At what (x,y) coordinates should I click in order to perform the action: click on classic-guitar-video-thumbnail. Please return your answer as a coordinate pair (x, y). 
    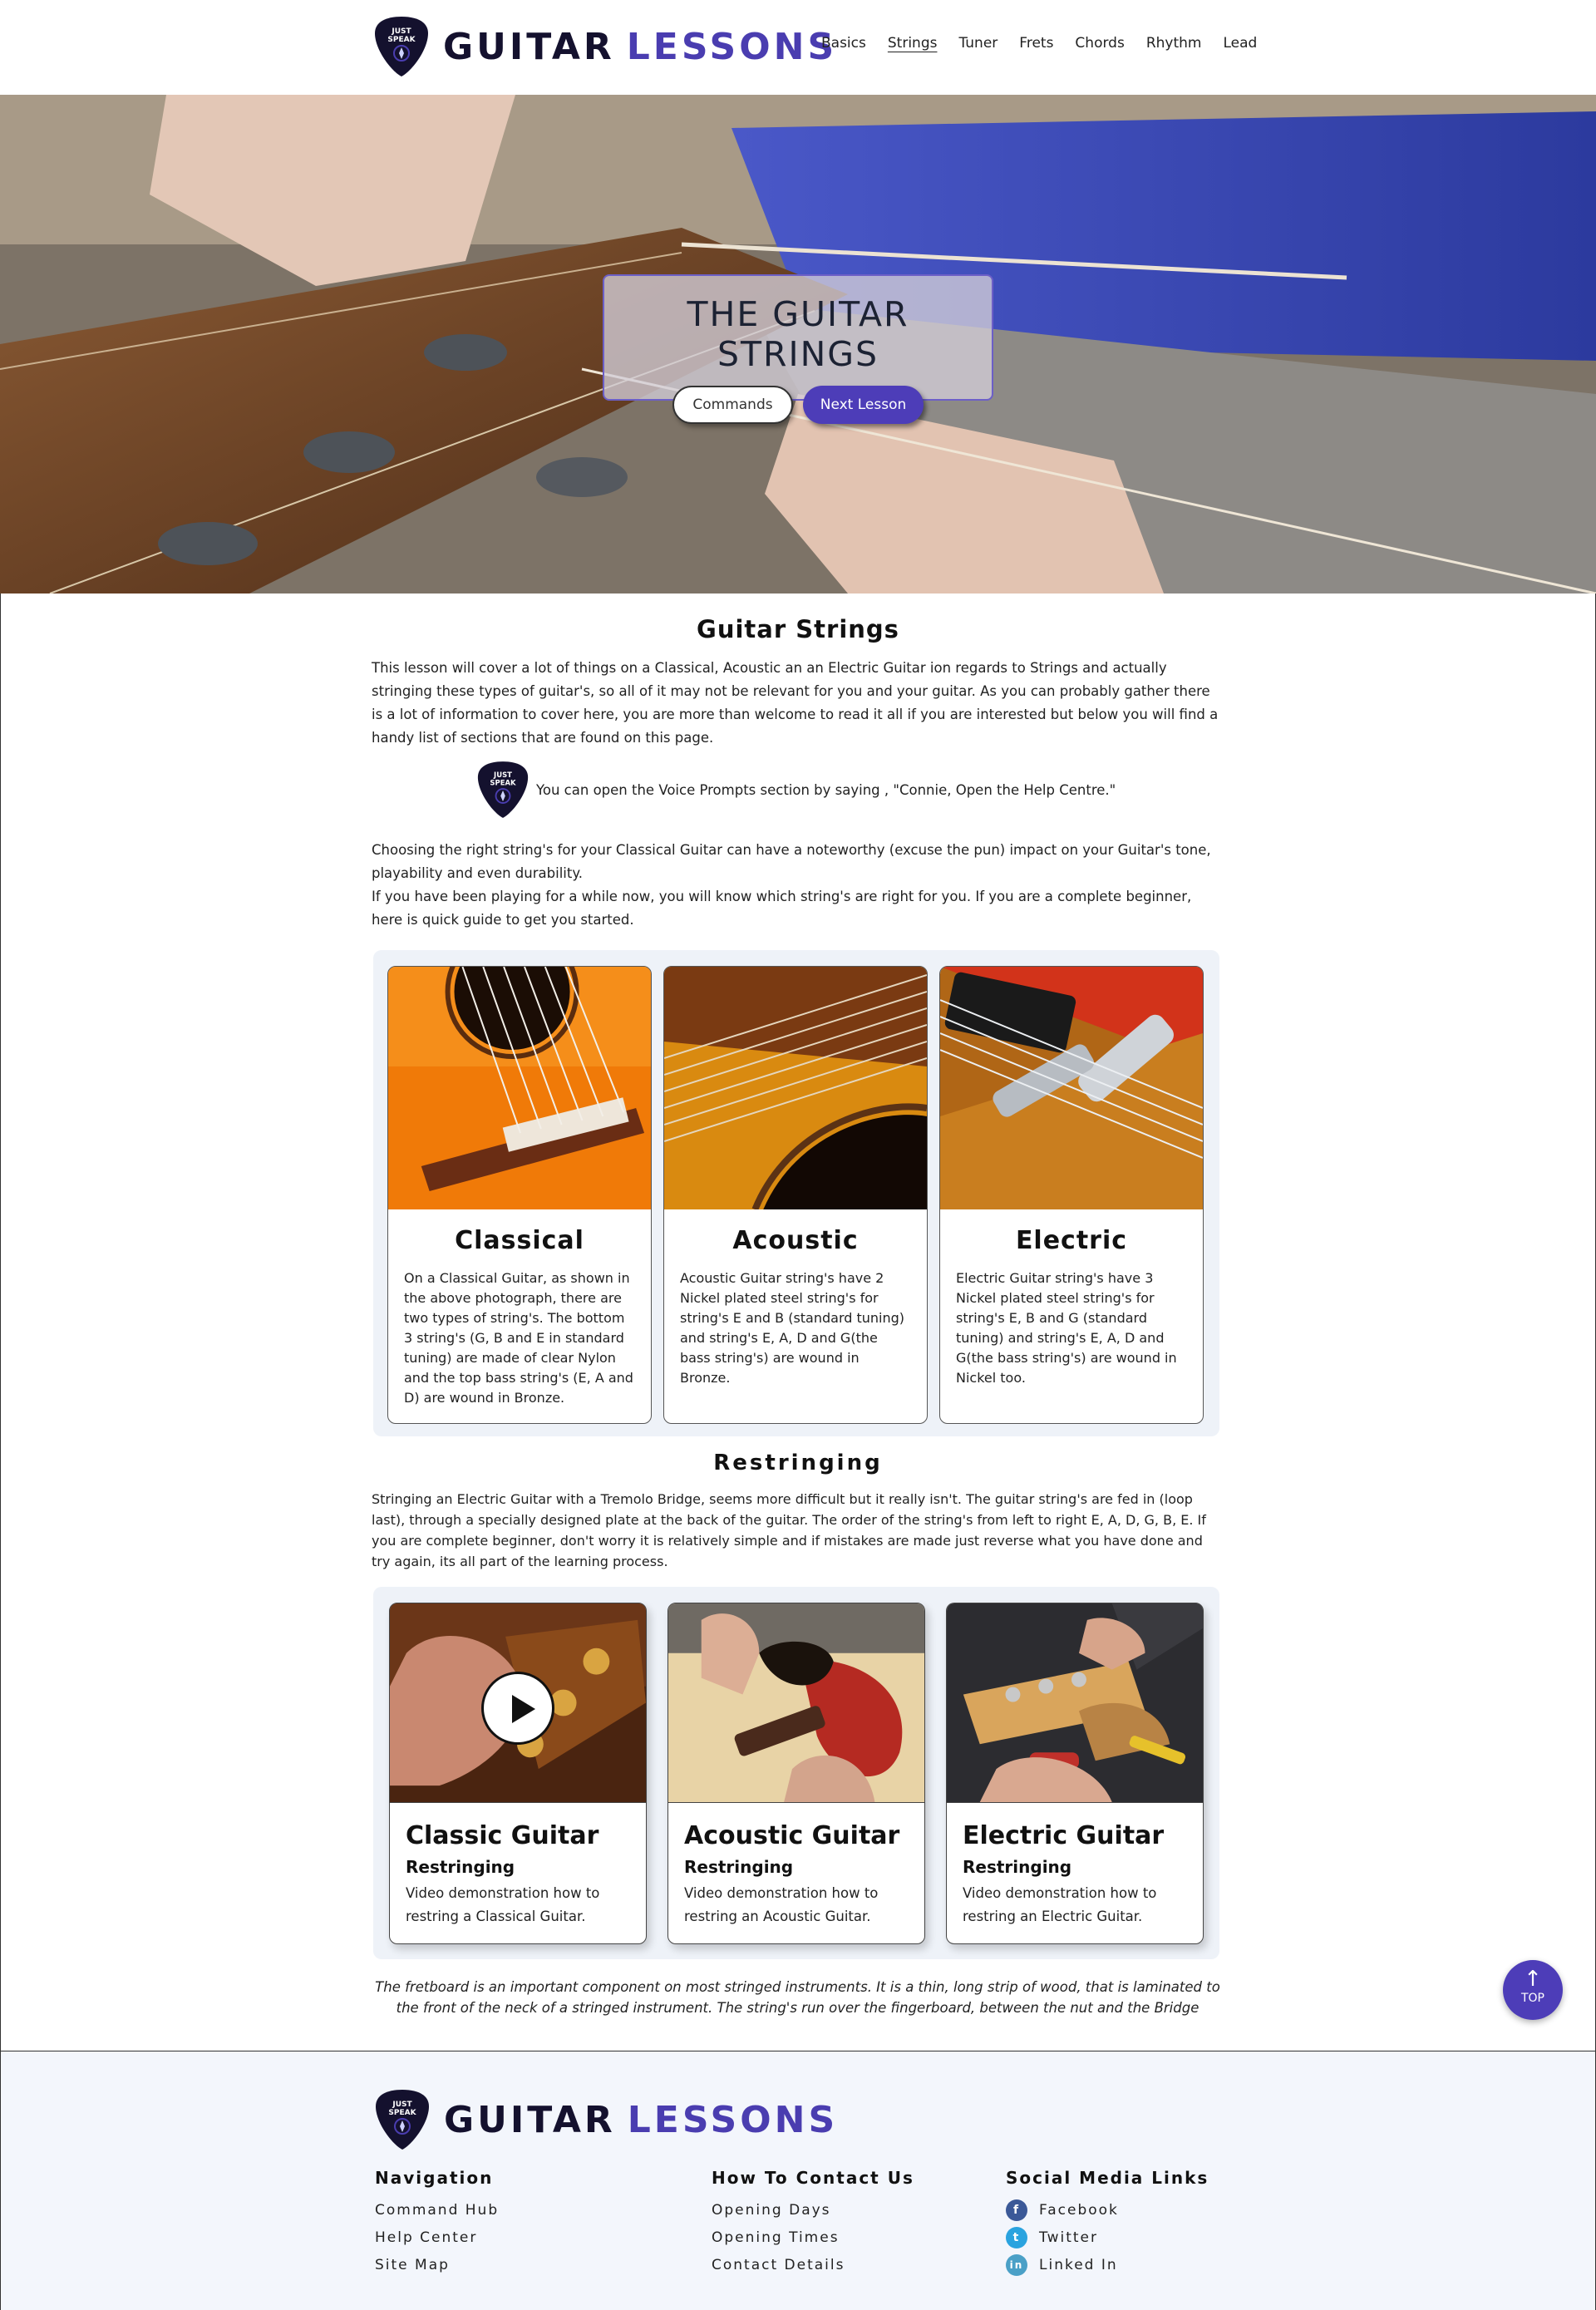
    Looking at the image, I should click on (518, 1703).